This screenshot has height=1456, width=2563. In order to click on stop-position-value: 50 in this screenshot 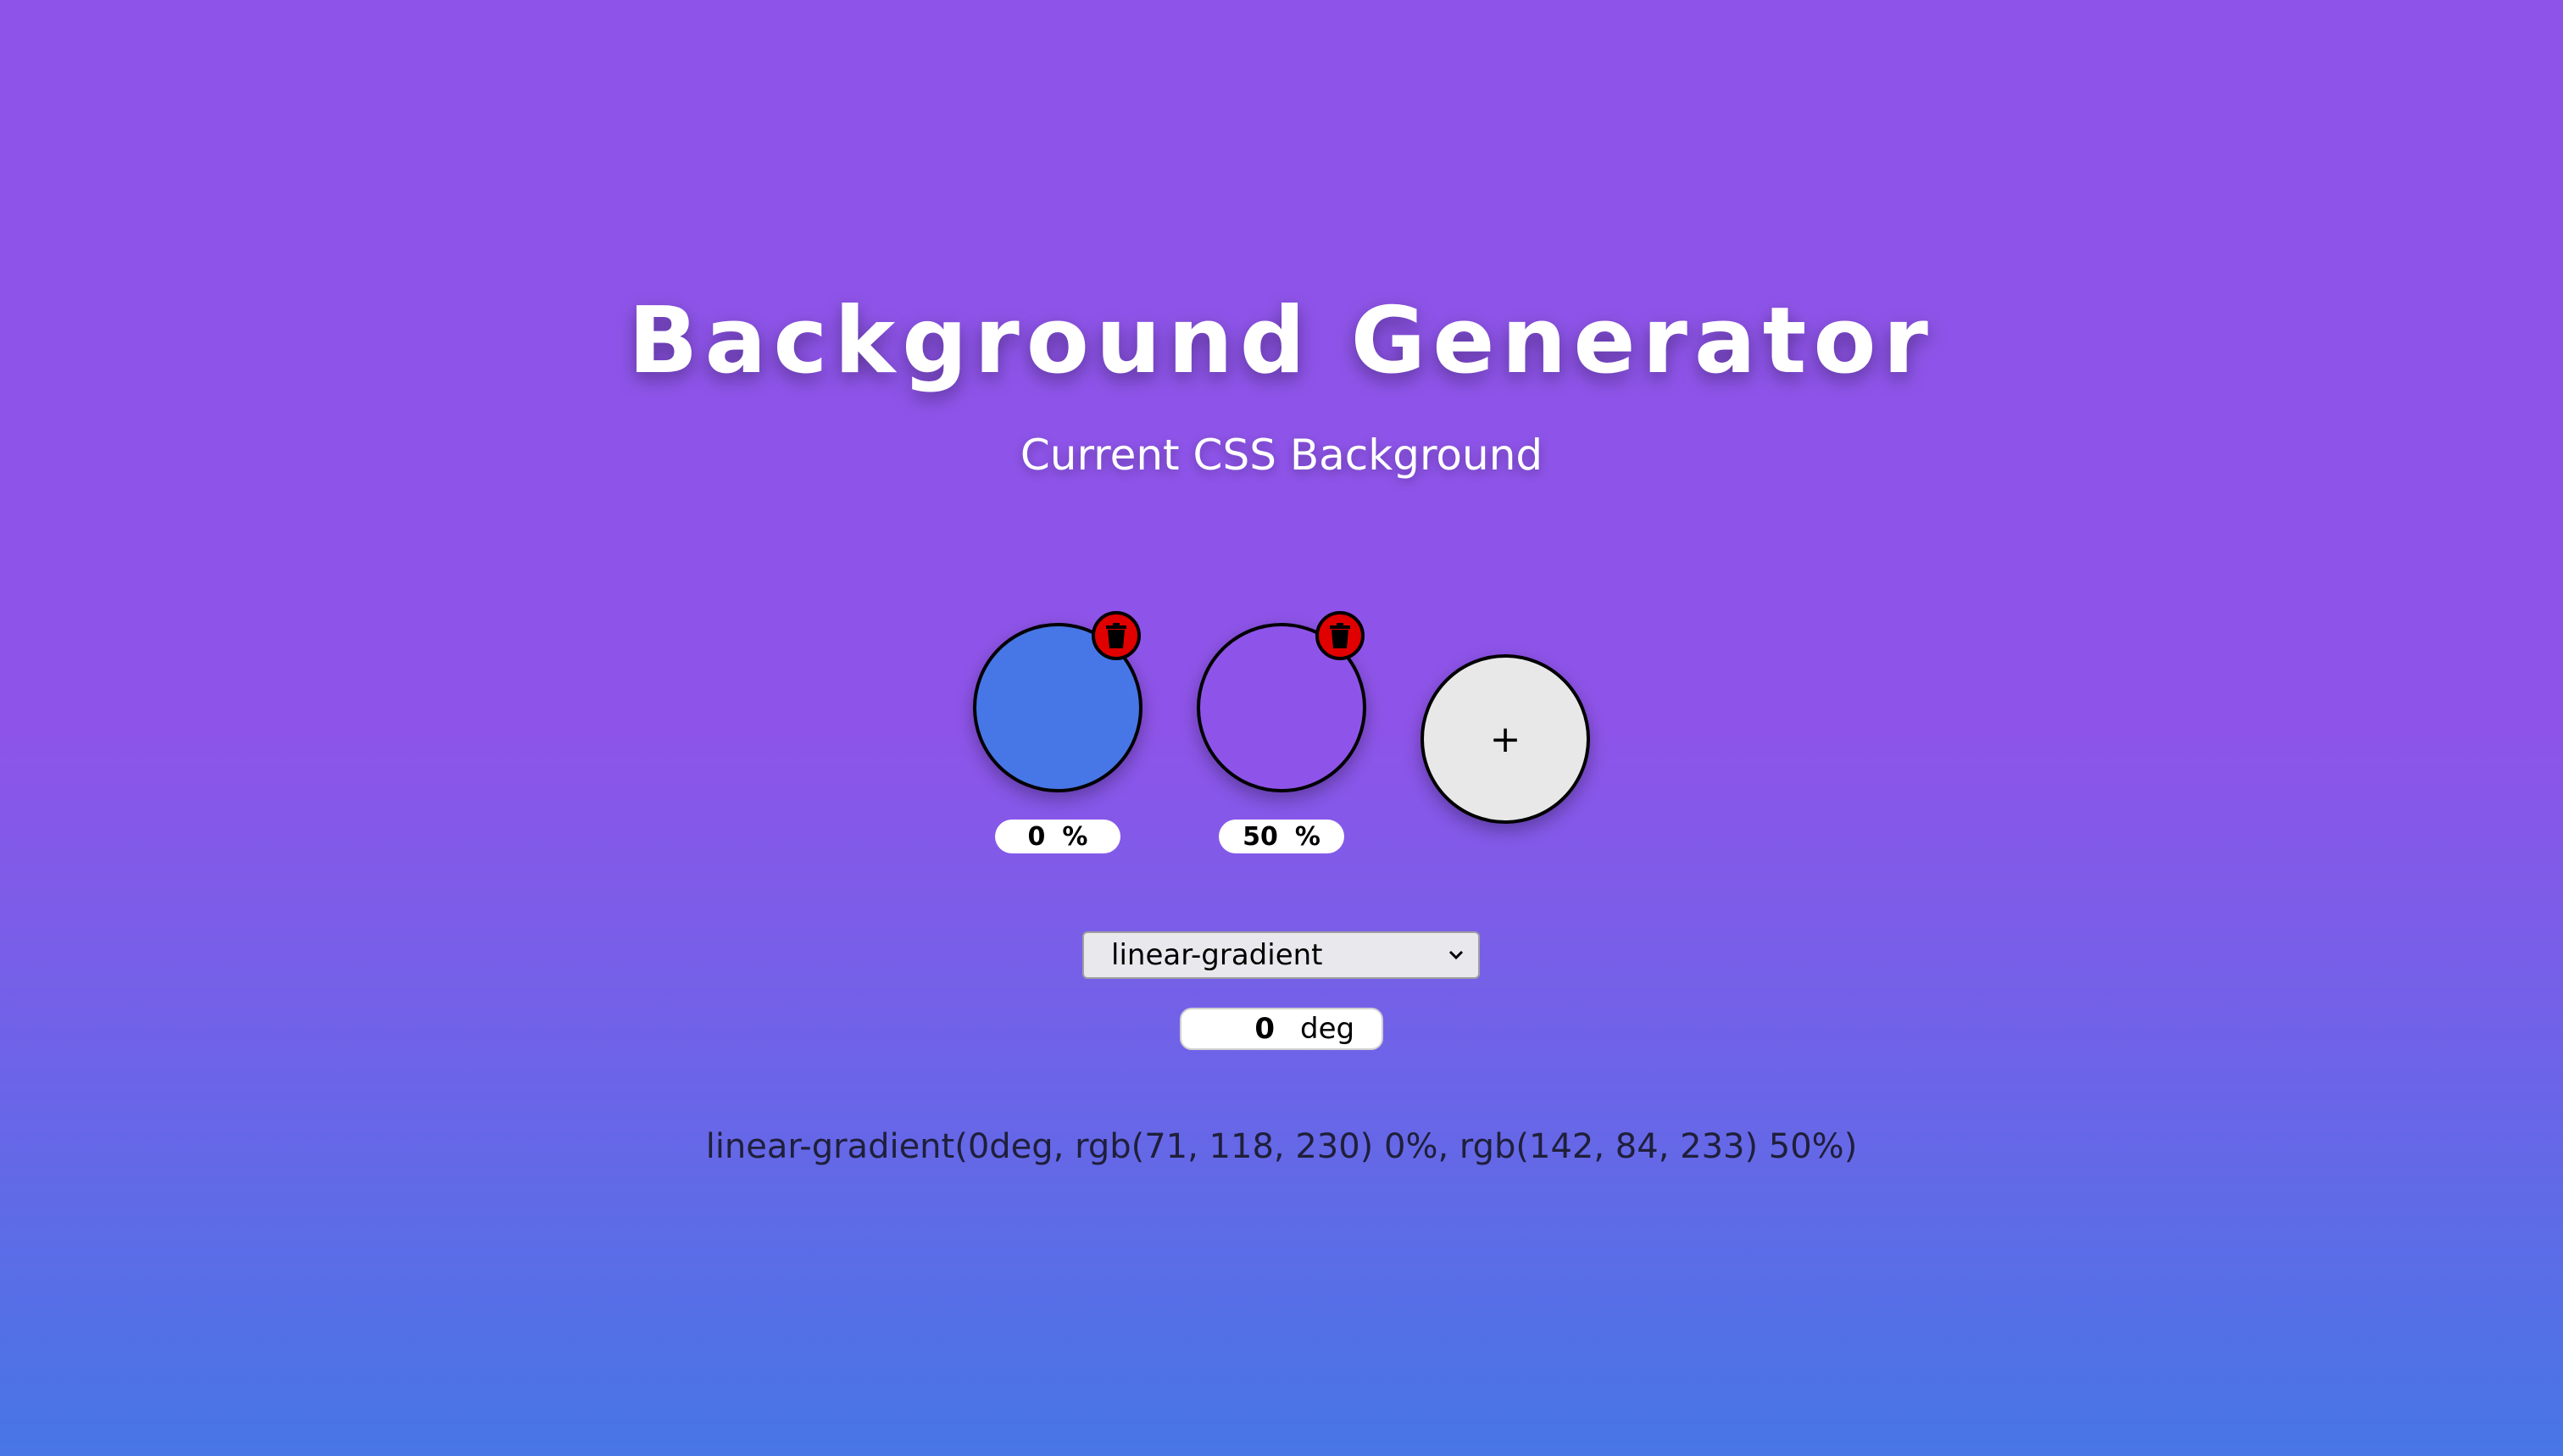, I will do `click(1260, 836)`.